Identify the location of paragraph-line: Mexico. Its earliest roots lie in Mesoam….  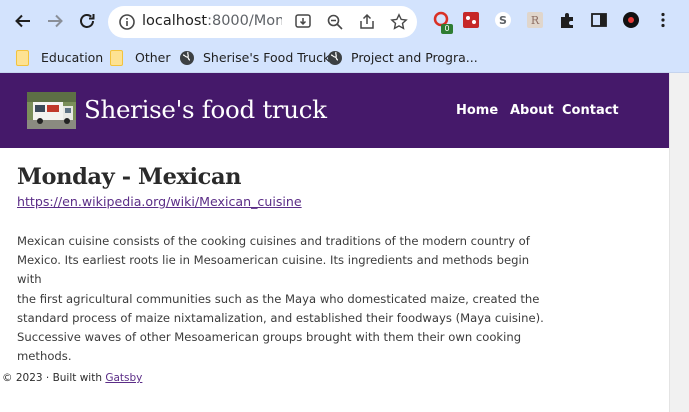
(273, 270).